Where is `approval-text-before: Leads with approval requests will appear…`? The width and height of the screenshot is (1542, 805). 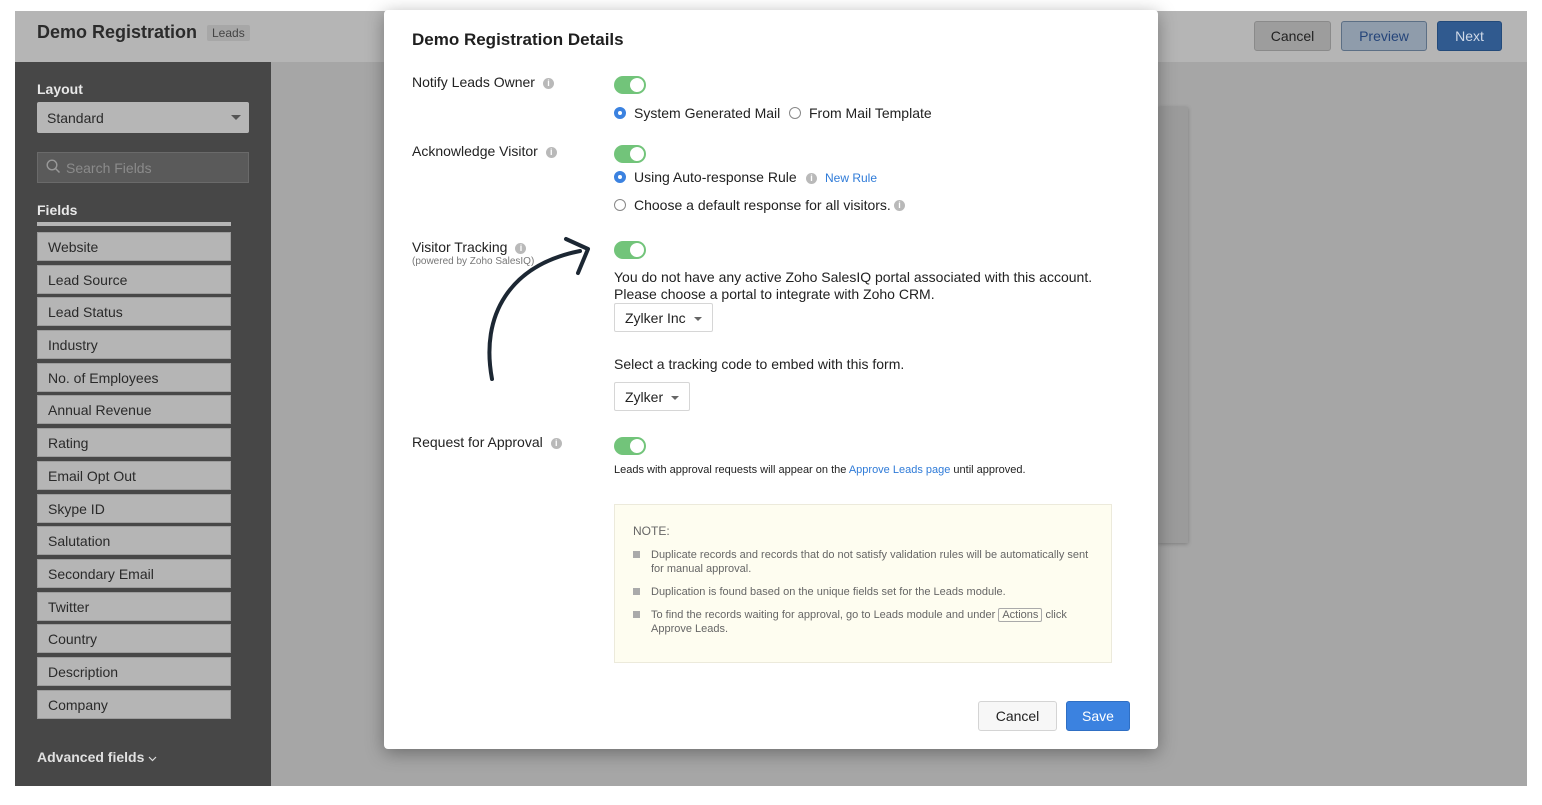 approval-text-before: Leads with approval requests will appear… is located at coordinates (731, 470).